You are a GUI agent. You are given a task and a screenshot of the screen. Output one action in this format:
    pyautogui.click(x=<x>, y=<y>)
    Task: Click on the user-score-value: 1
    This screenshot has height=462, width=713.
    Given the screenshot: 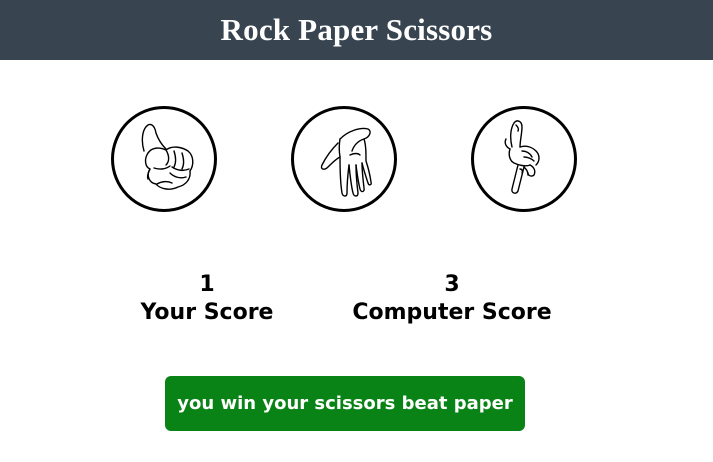 What is the action you would take?
    pyautogui.click(x=207, y=284)
    